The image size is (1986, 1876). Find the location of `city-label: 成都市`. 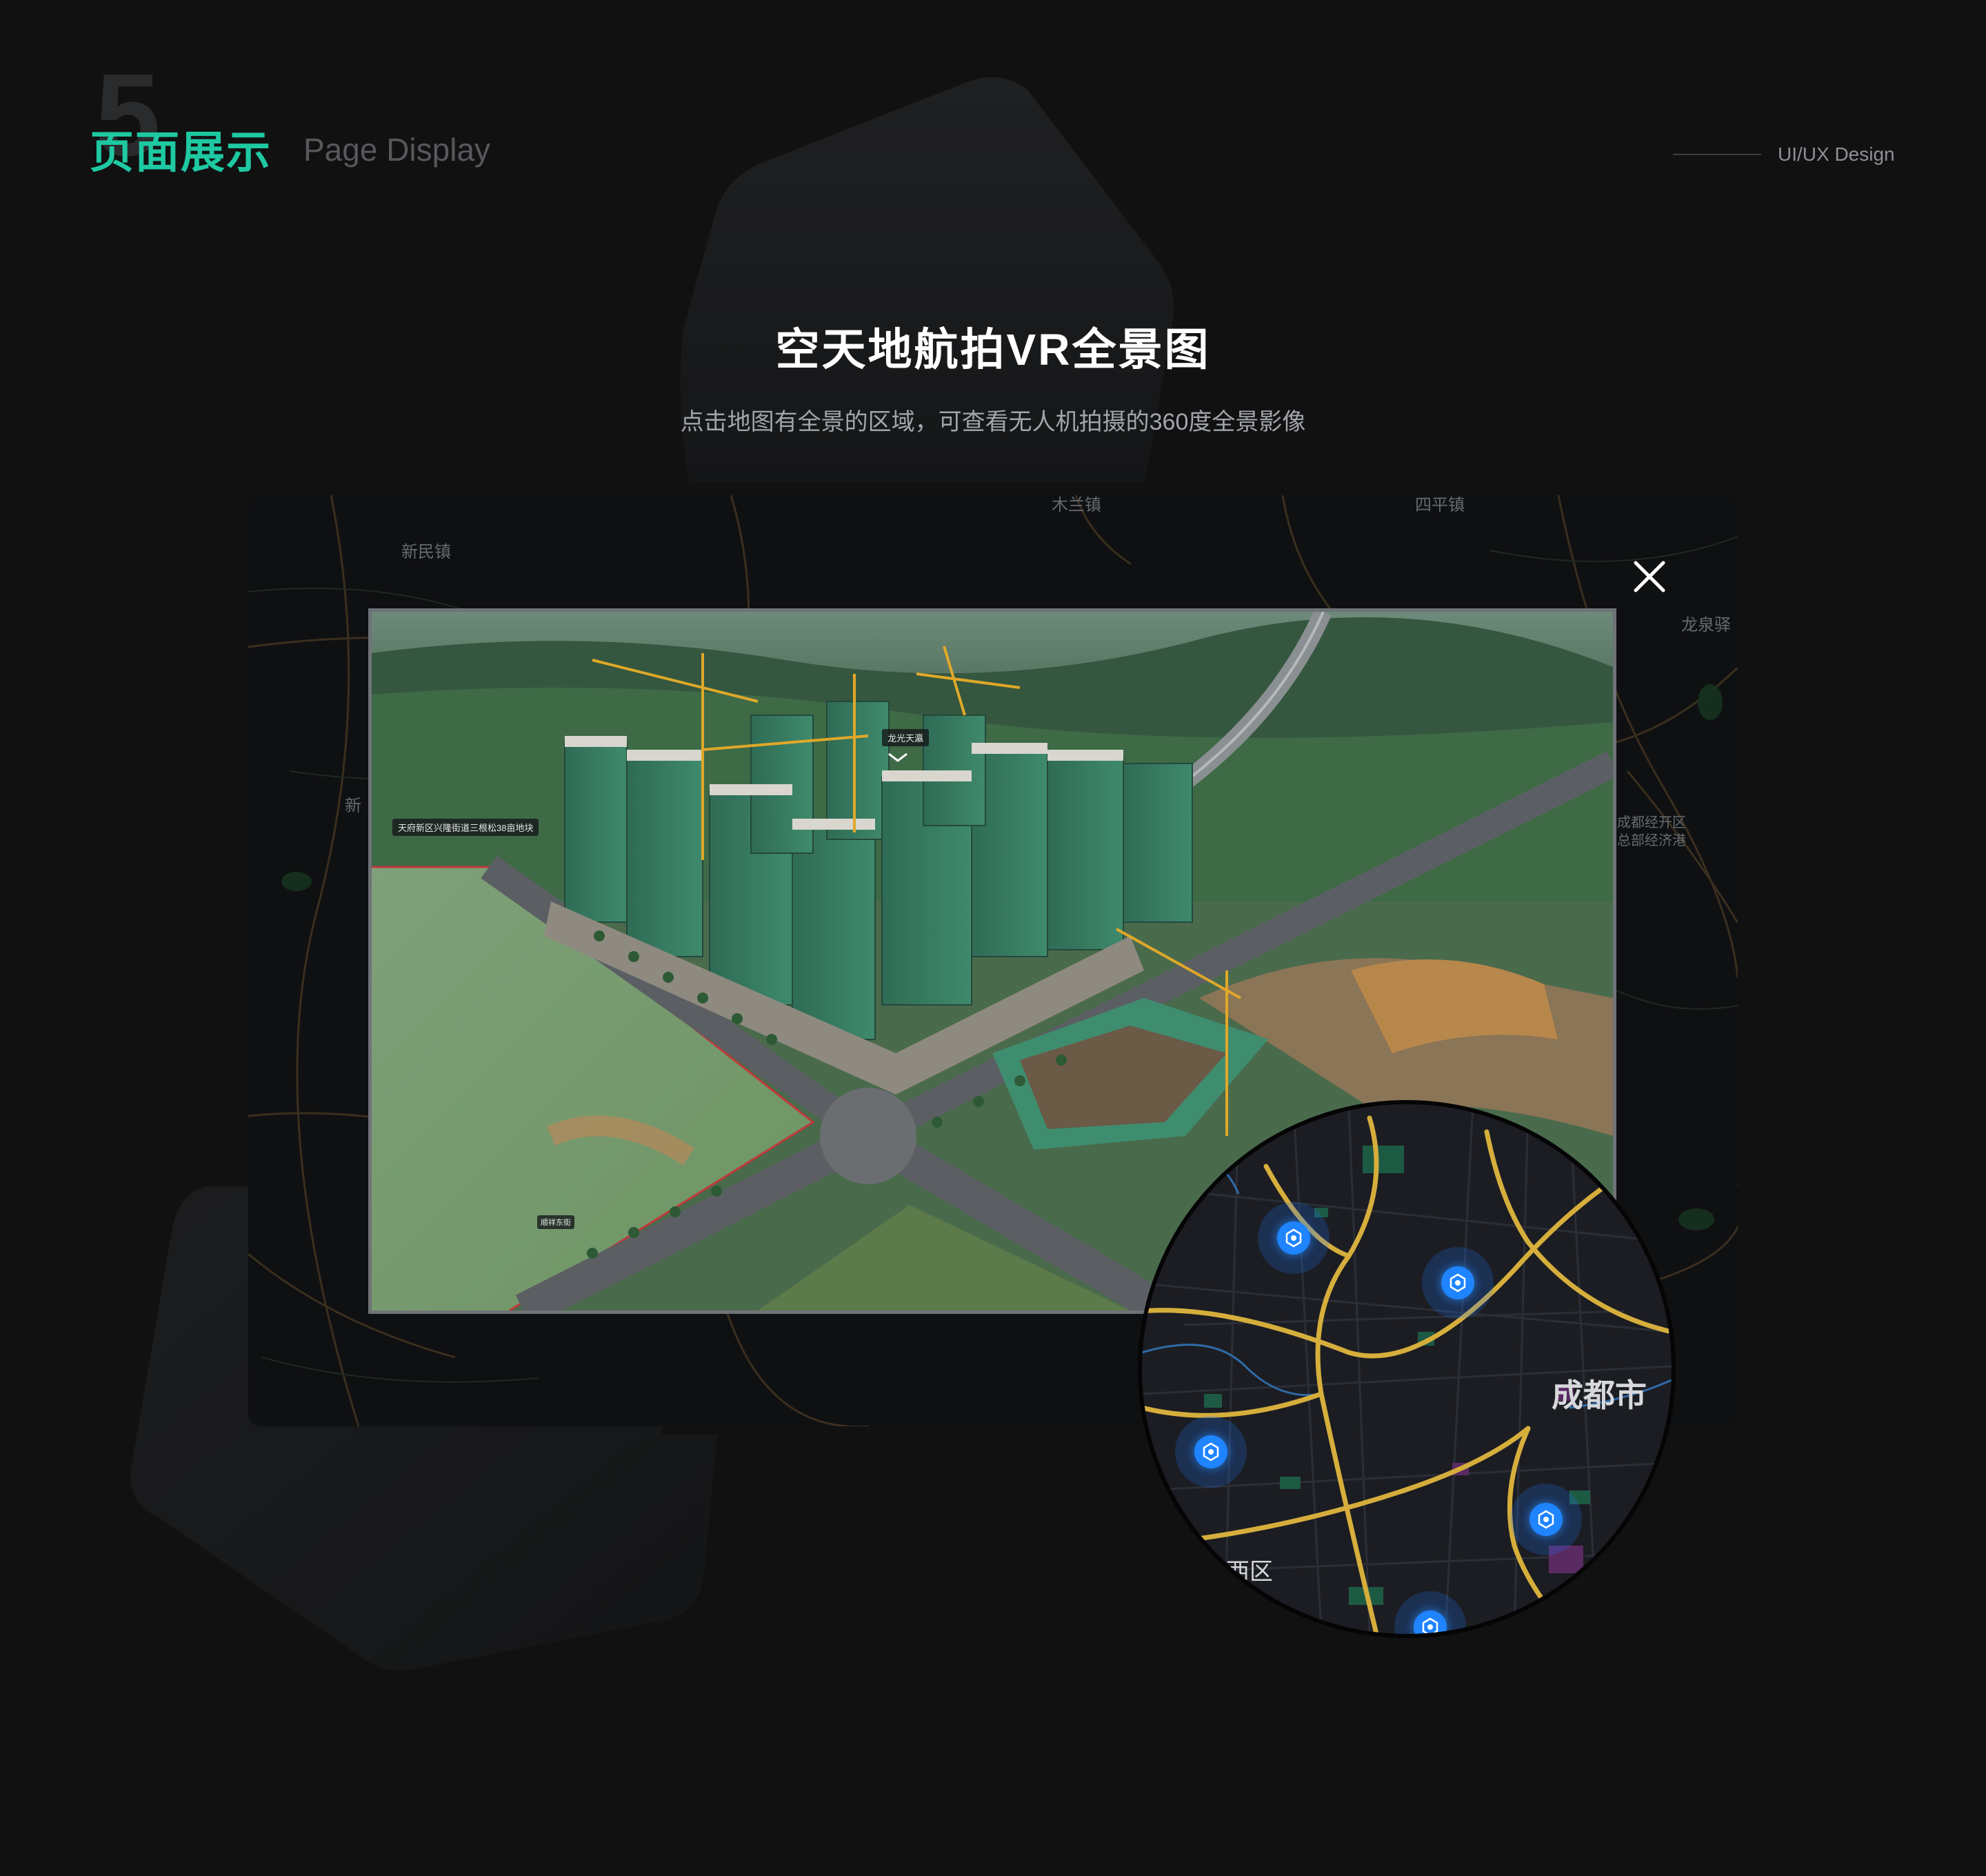

city-label: 成都市 is located at coordinates (1599, 1395).